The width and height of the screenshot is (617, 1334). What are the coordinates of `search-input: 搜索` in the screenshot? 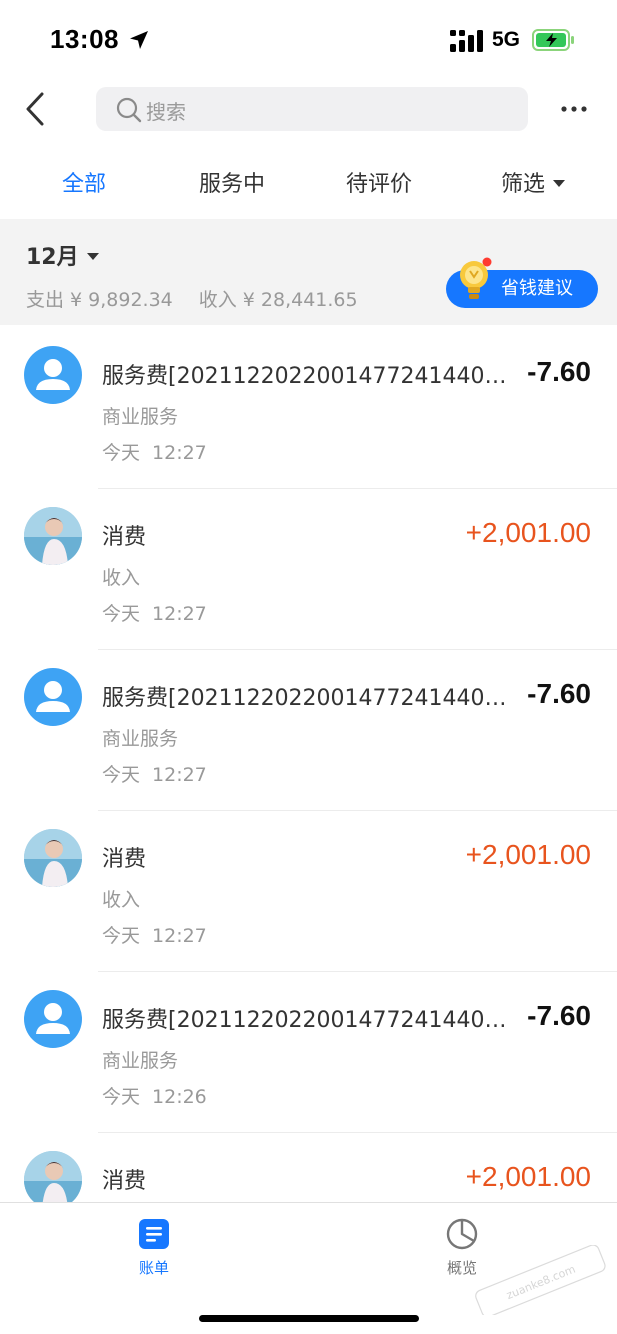 It's located at (312, 109).